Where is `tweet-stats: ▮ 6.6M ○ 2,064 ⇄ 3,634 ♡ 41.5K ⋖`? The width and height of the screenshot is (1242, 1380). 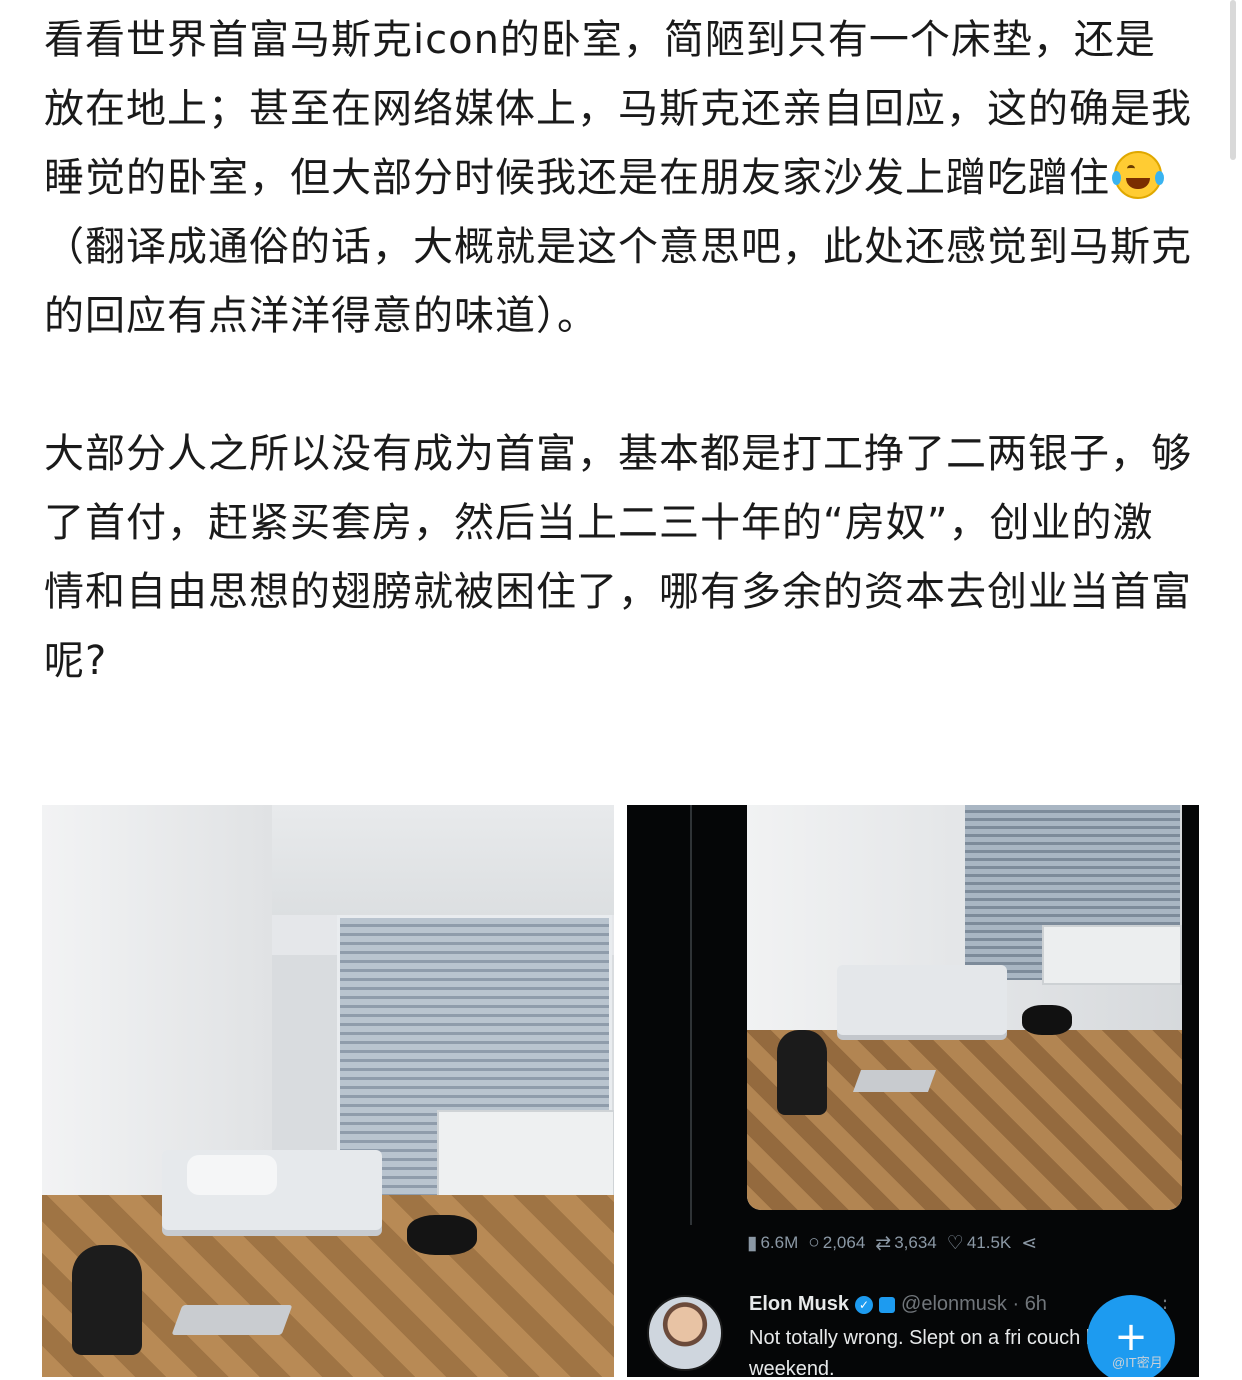
tweet-stats: ▮ 6.6M ○ 2,064 ⇄ 3,634 ♡ 41.5K ⋖ is located at coordinates (892, 1243).